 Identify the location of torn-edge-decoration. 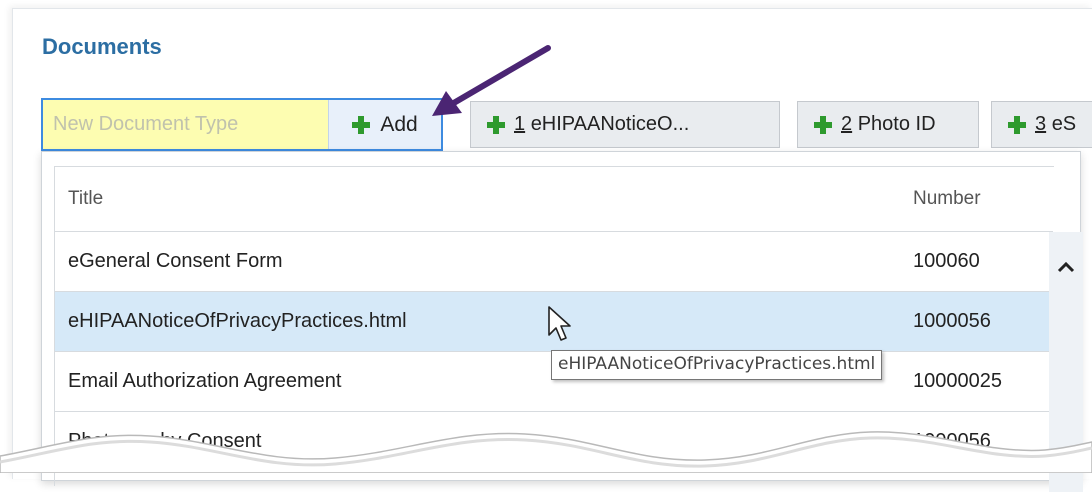
(546, 452).